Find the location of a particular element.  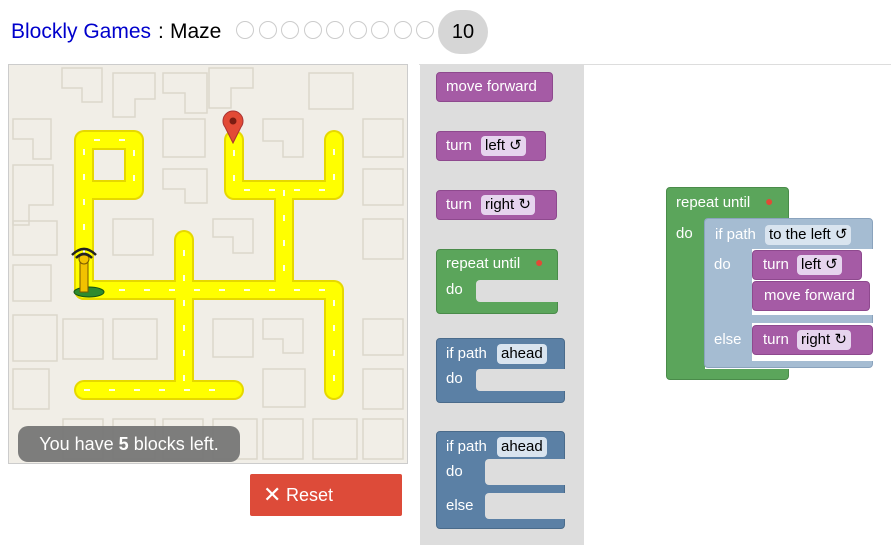

level-2-link is located at coordinates (268, 30).